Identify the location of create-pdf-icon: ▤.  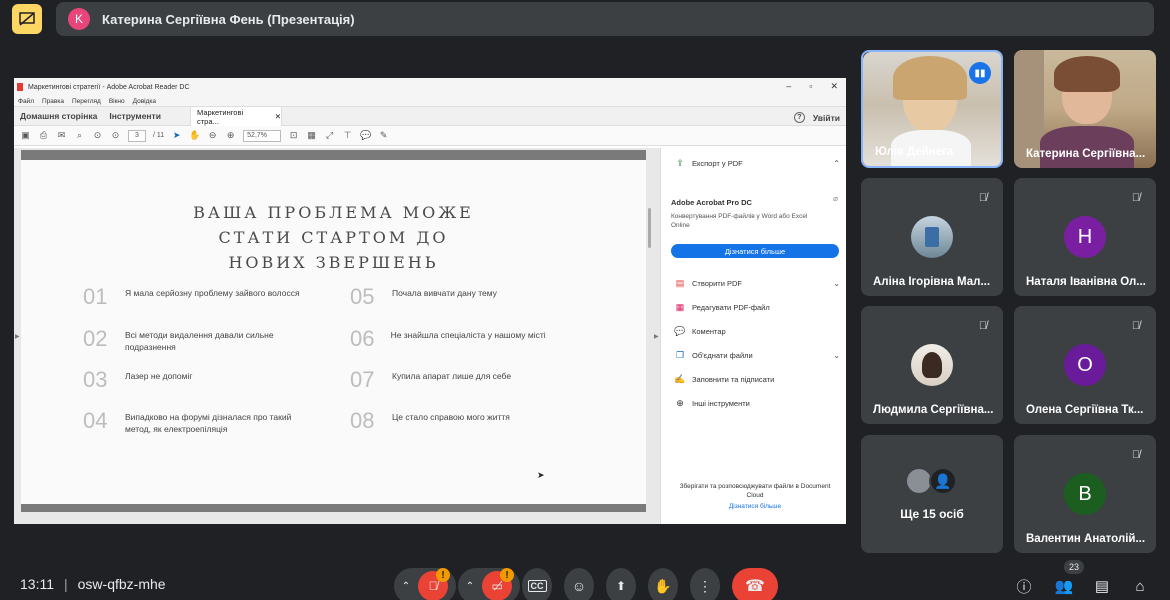
(680, 282).